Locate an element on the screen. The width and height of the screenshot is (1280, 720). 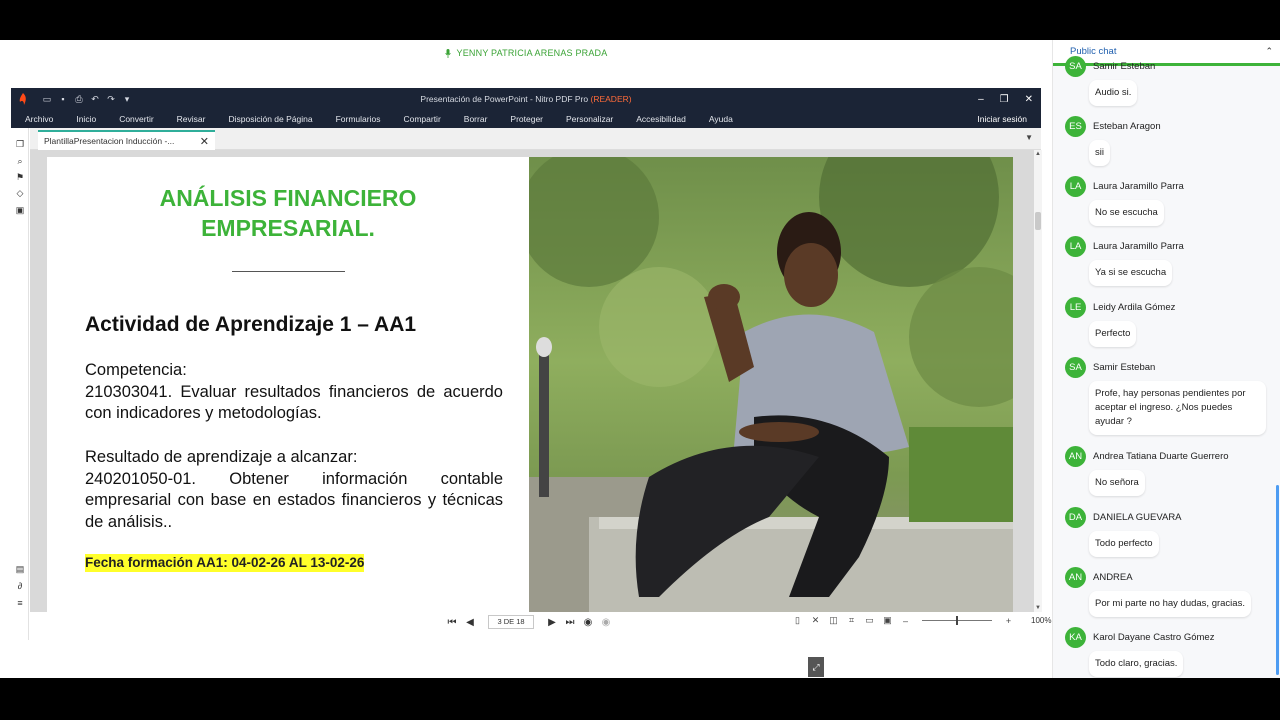
comment-icon: ▤ is located at coordinates (20, 569).